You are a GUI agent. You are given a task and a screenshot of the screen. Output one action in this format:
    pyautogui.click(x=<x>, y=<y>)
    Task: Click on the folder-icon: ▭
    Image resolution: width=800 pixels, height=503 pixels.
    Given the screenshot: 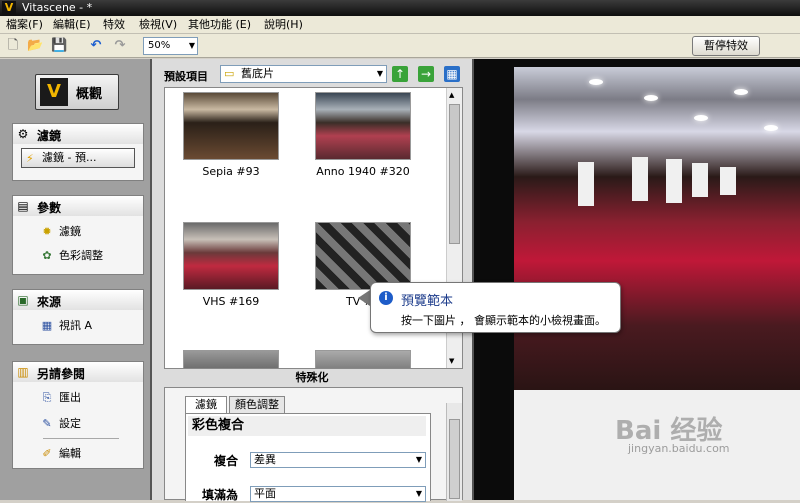 What is the action you would take?
    pyautogui.click(x=229, y=73)
    